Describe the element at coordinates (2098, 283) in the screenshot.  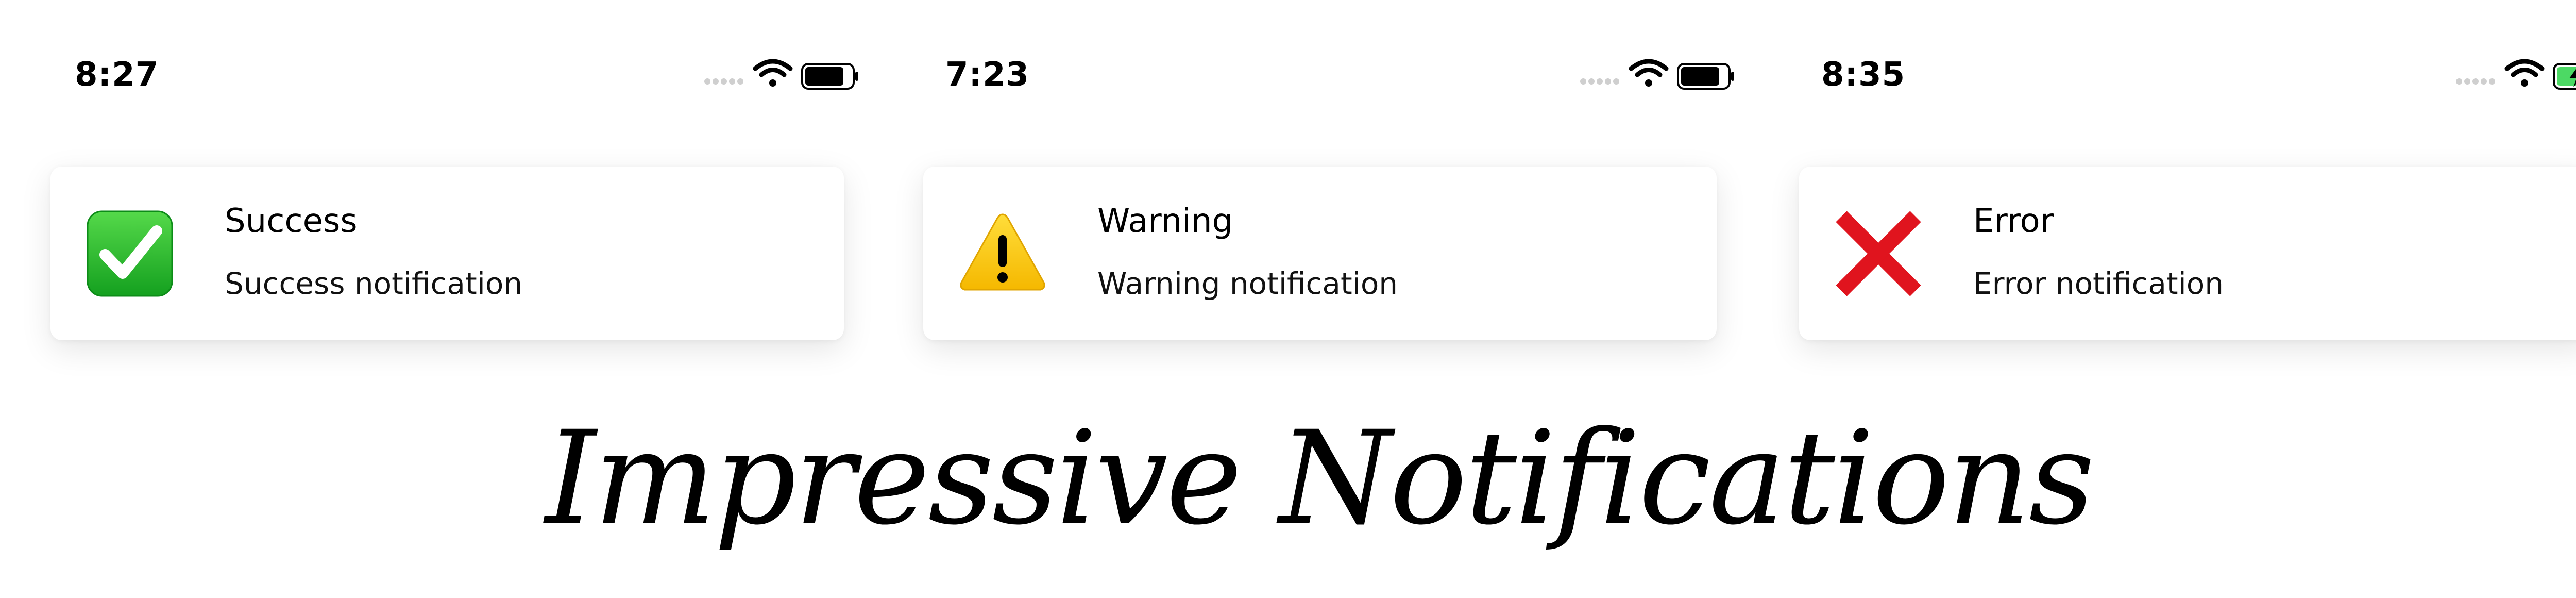
I see `notification-message: Error notification` at that location.